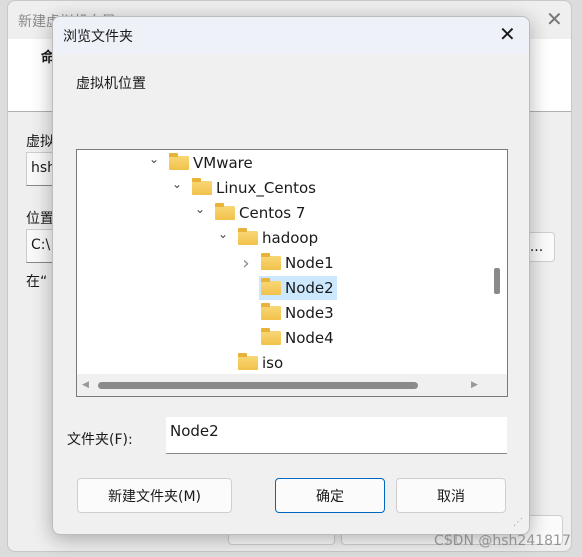 The image size is (582, 557). What do you see at coordinates (85, 385) in the screenshot?
I see `scroll-left-icon: ◀` at bounding box center [85, 385].